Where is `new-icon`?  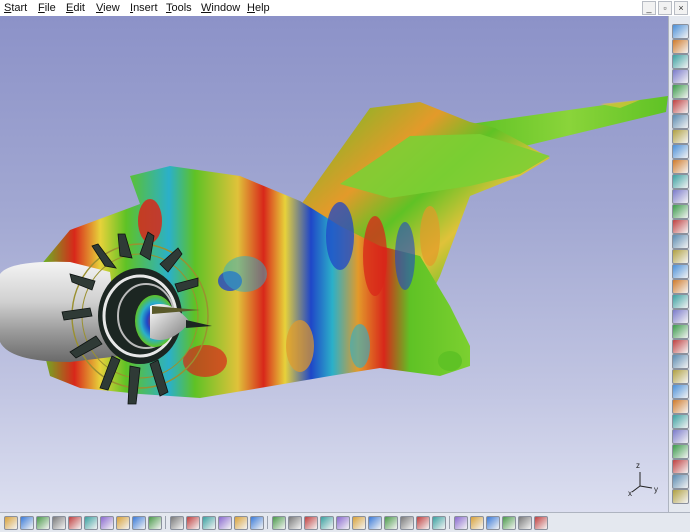
new-icon is located at coordinates (11, 523).